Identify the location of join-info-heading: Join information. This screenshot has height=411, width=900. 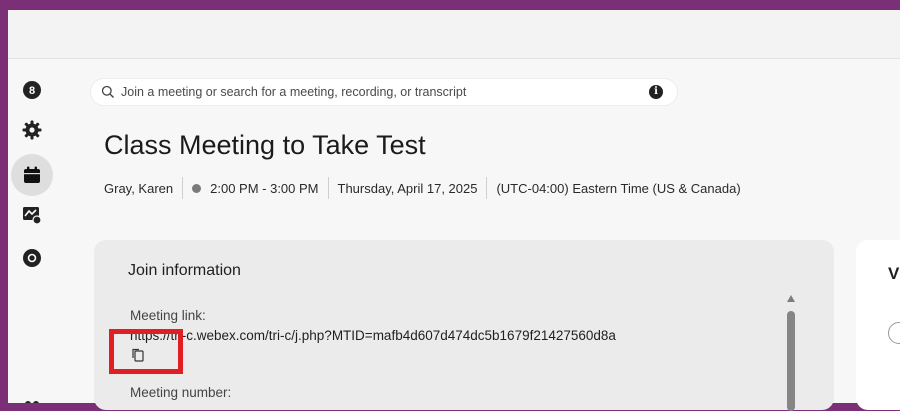
(184, 270).